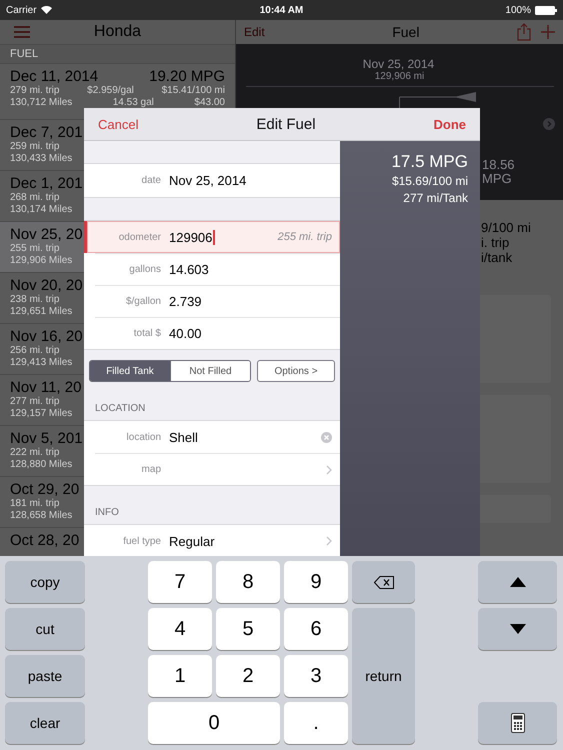 The width and height of the screenshot is (563, 750). I want to click on field-label: fuel type, so click(141, 541).